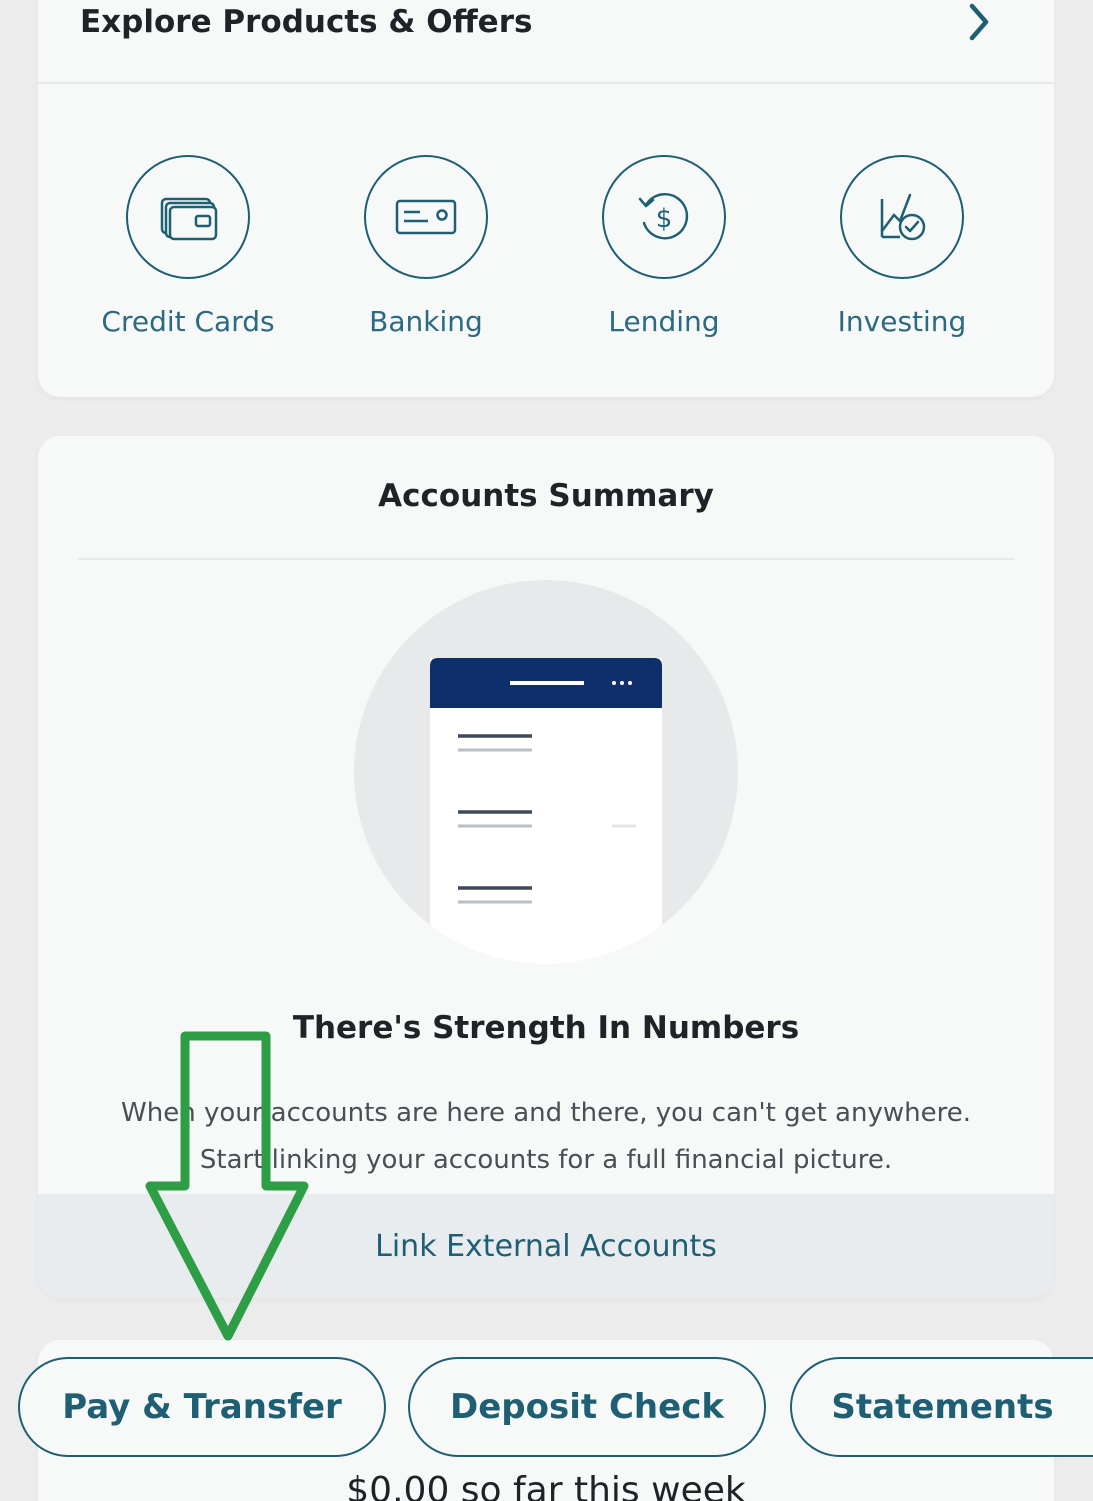 The height and width of the screenshot is (1501, 1093). What do you see at coordinates (902, 321) in the screenshot?
I see `product-label: Investing` at bounding box center [902, 321].